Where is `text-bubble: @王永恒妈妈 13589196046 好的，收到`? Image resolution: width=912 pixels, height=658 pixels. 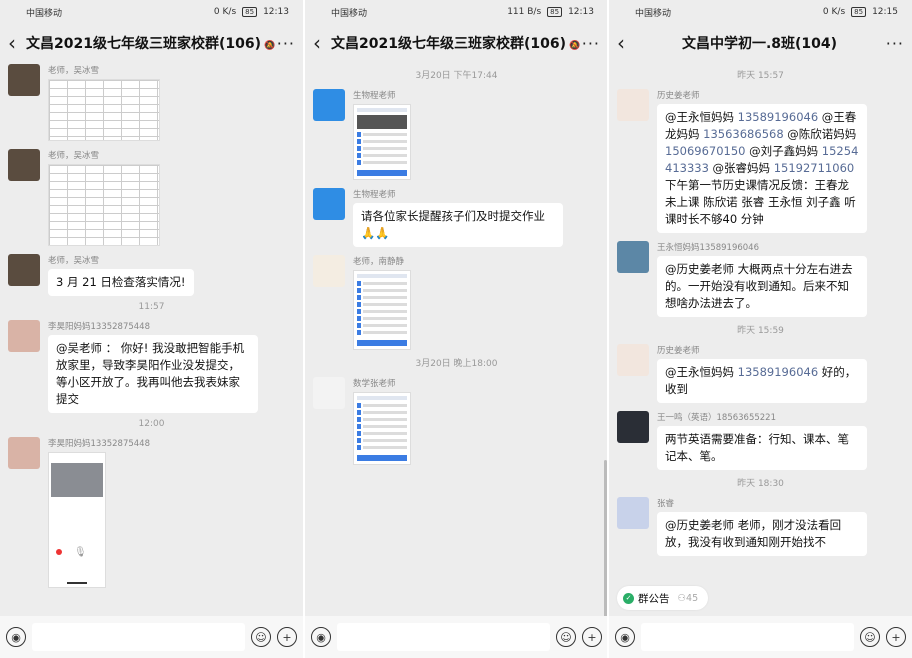 text-bubble: @王永恒妈妈 13589196046 好的，收到 is located at coordinates (762, 381).